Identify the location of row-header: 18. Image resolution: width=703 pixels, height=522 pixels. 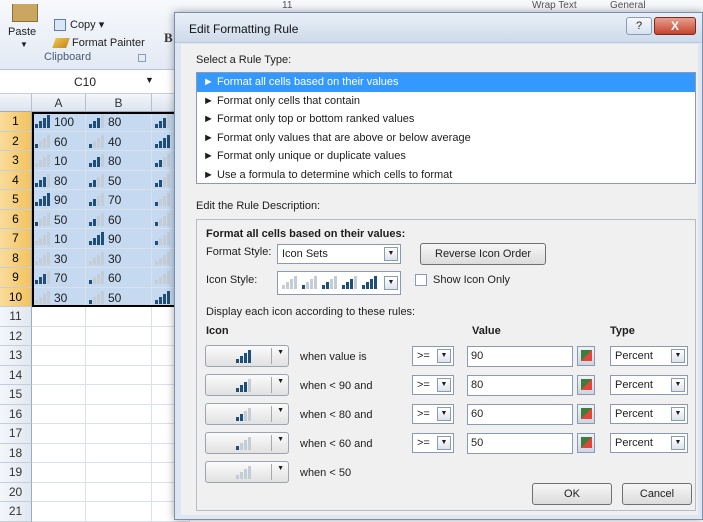
(16, 453).